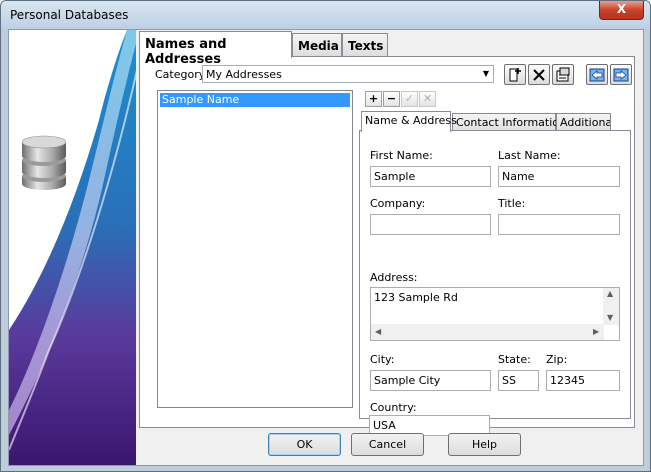 The height and width of the screenshot is (472, 651). I want to click on scroll-down-icon: ▼, so click(610, 317).